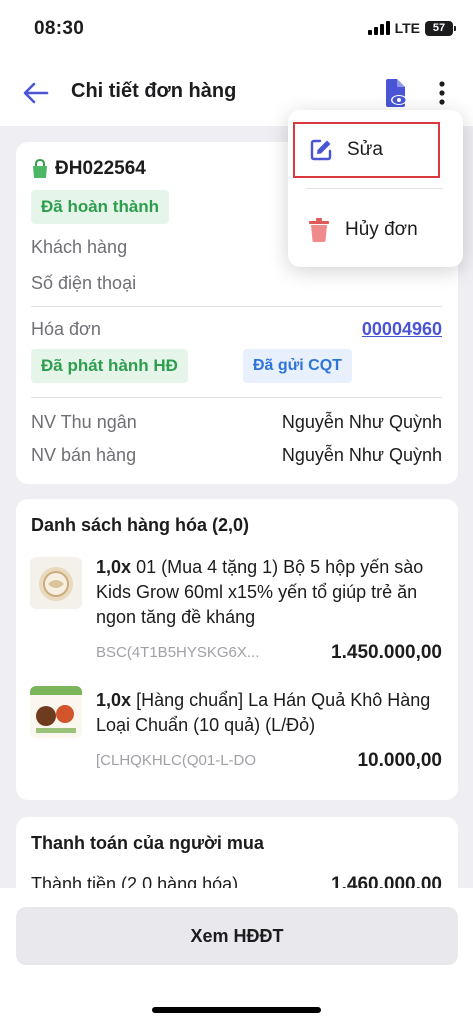 The height and width of the screenshot is (1024, 473). I want to click on order-status-badge: Đã hoàn thành, so click(100, 207).